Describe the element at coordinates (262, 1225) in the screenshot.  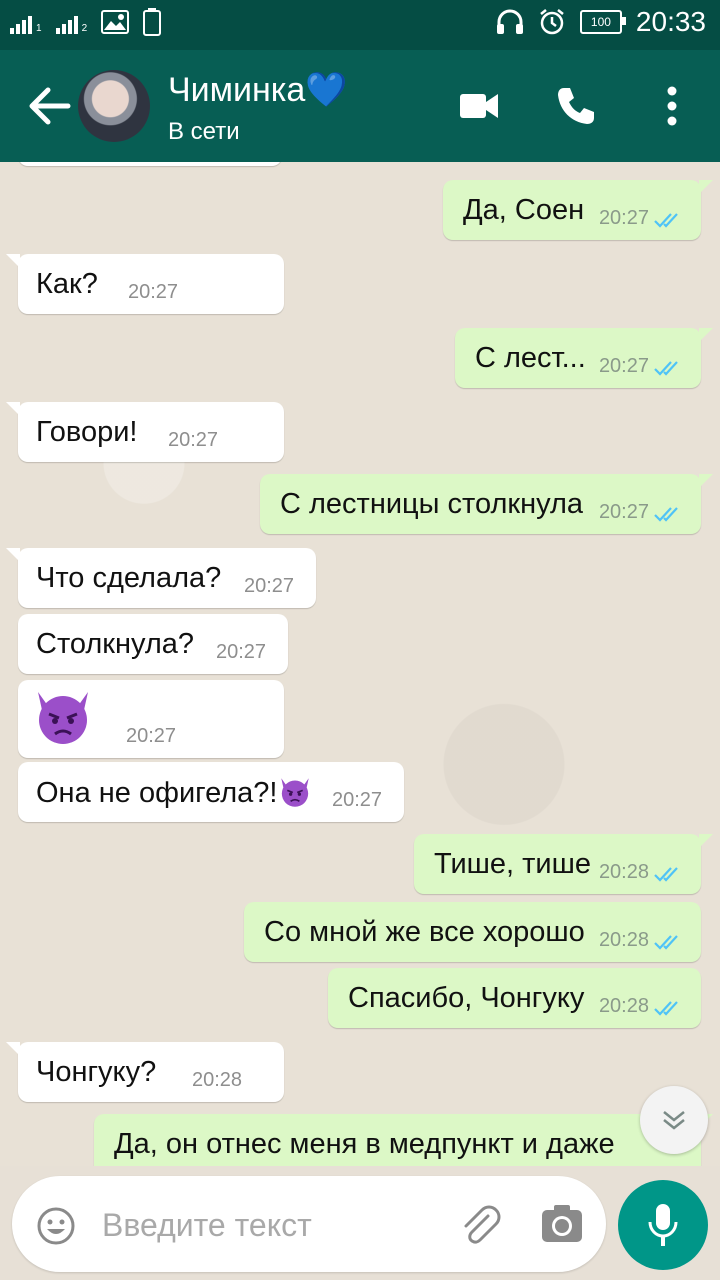
I see `message-input` at that location.